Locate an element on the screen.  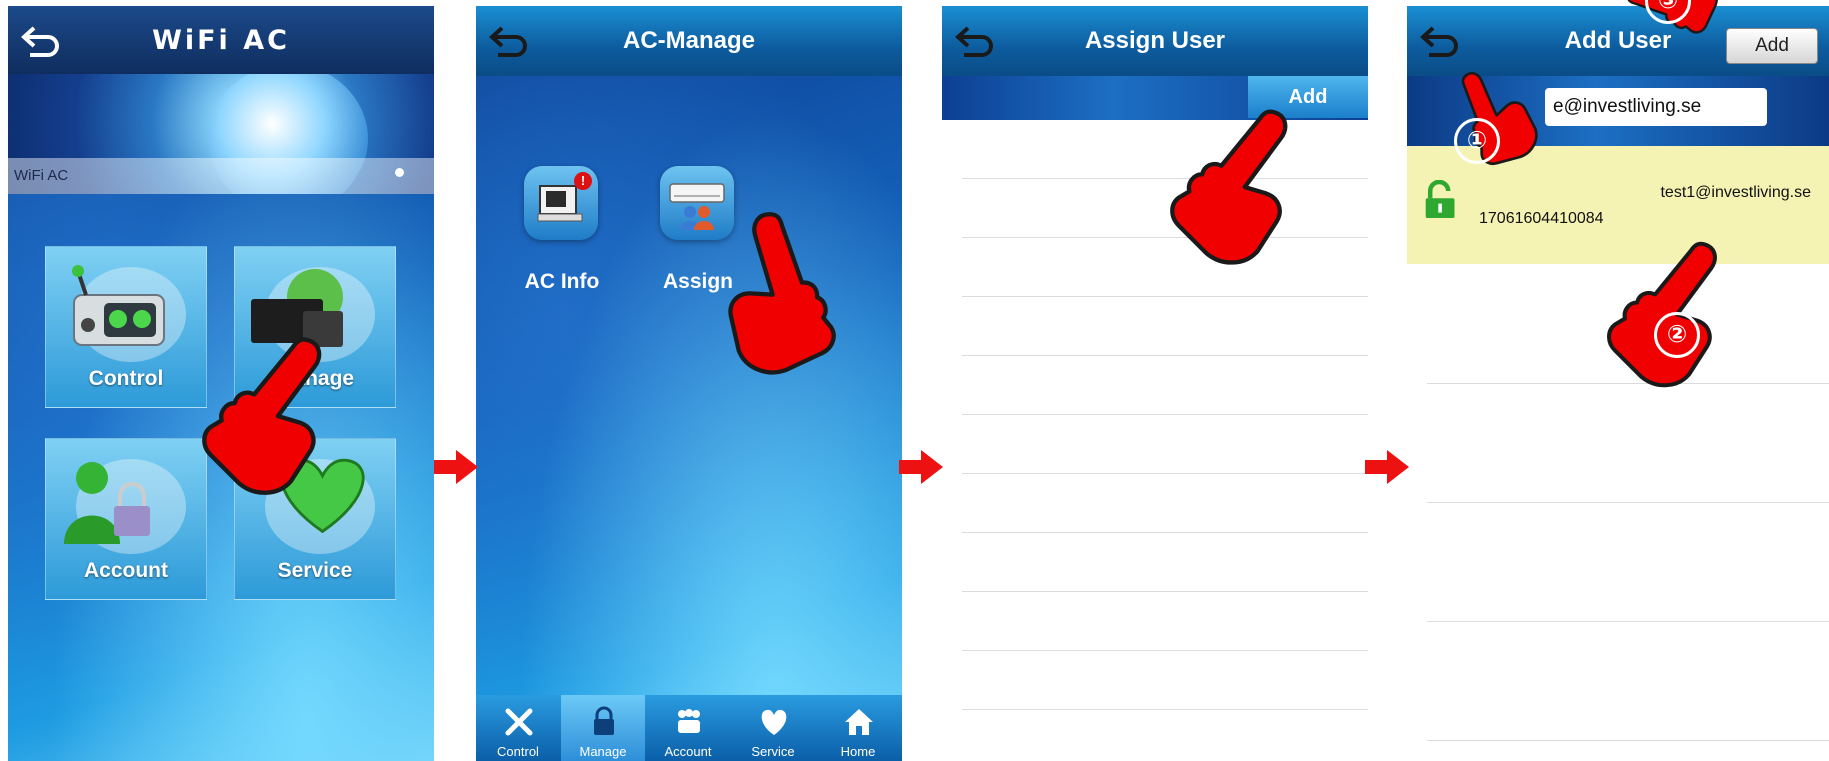
assign-icon is located at coordinates (697, 203).